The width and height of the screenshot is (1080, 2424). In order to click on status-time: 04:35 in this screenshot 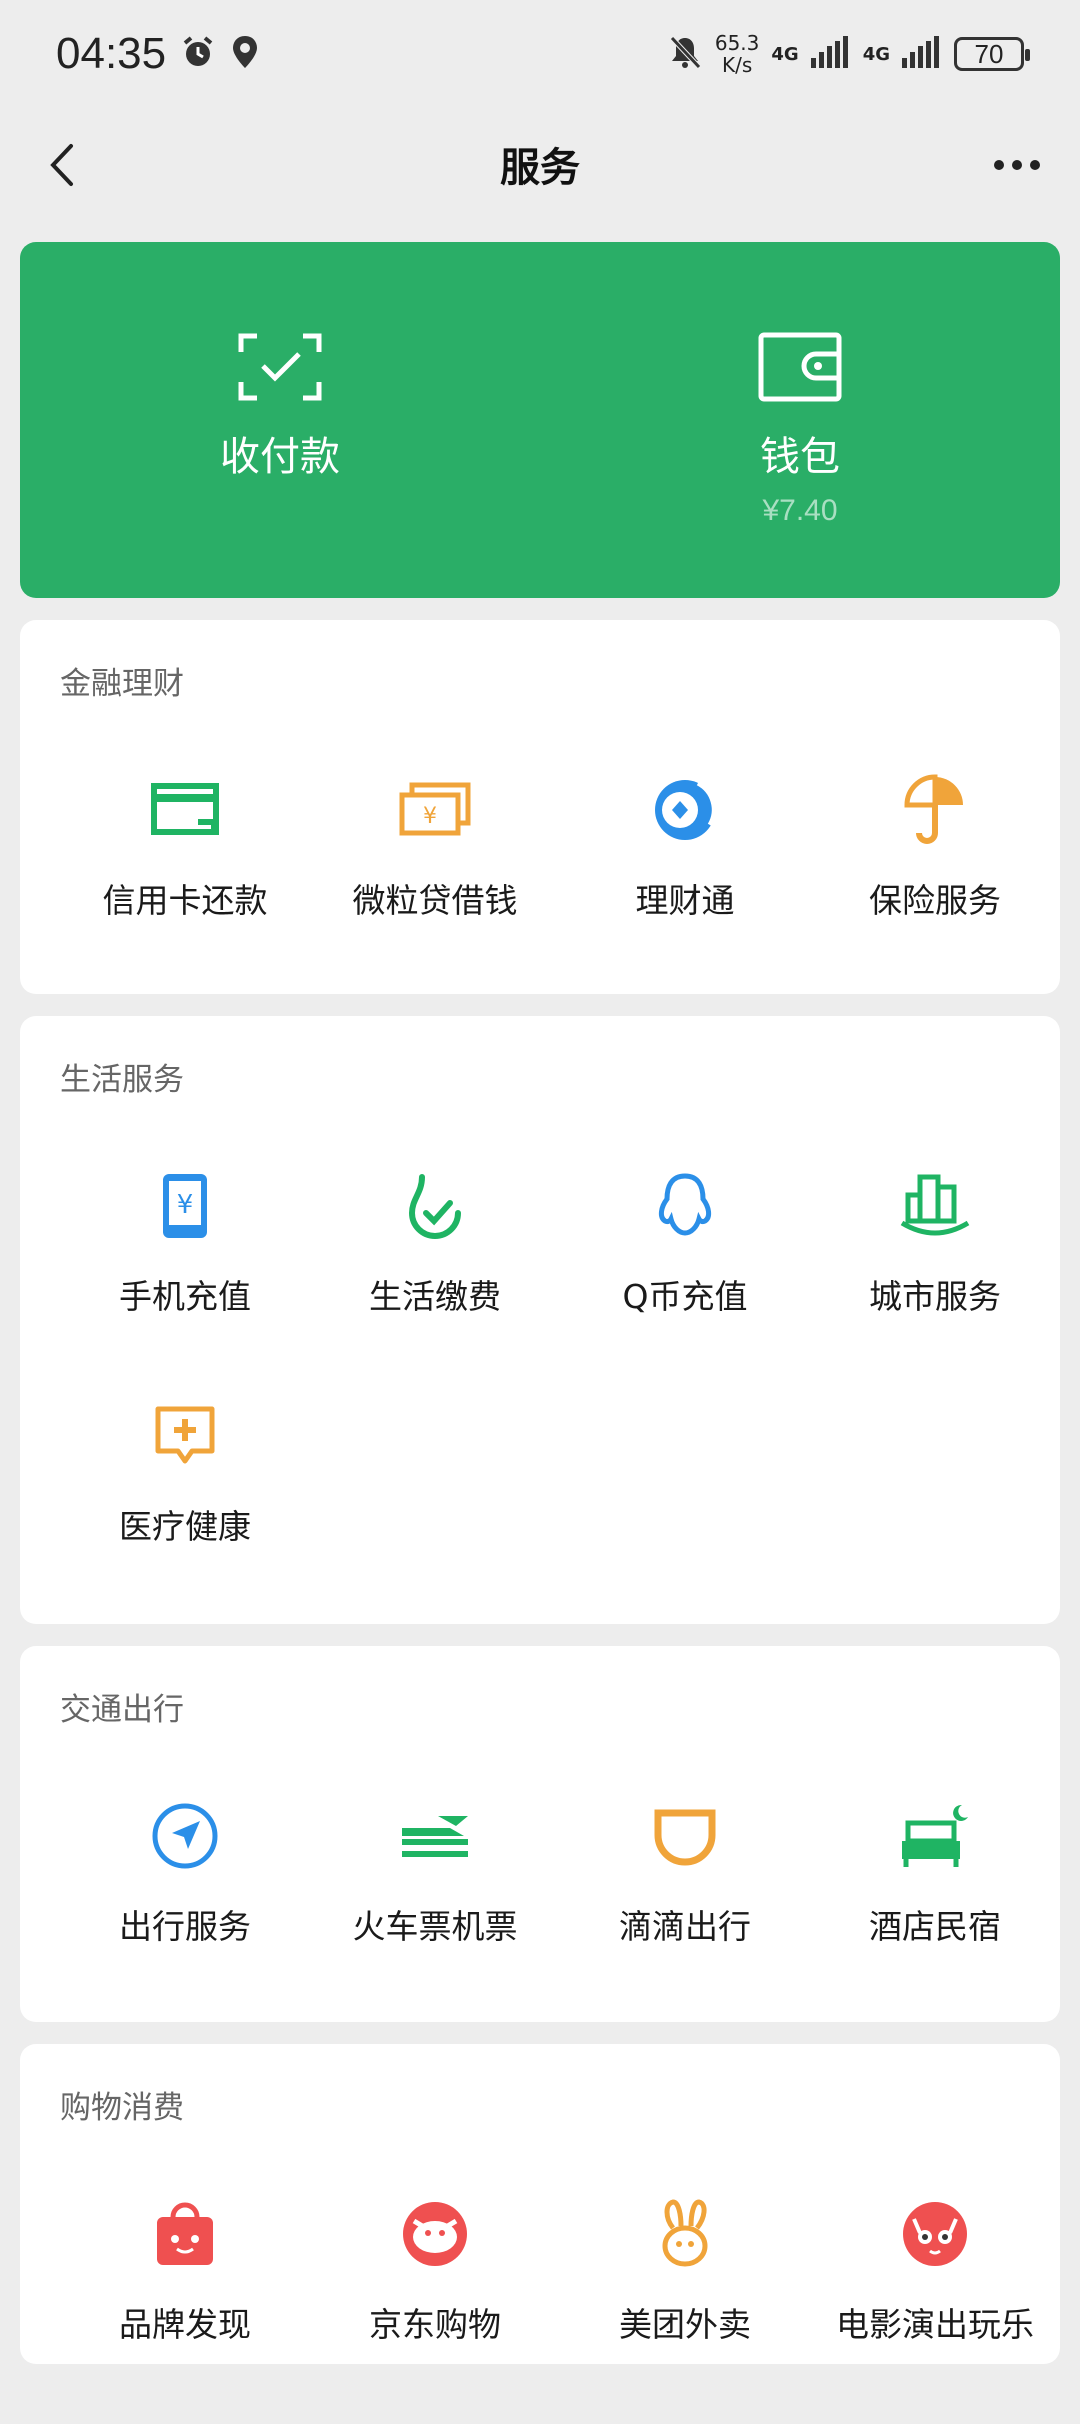, I will do `click(111, 53)`.